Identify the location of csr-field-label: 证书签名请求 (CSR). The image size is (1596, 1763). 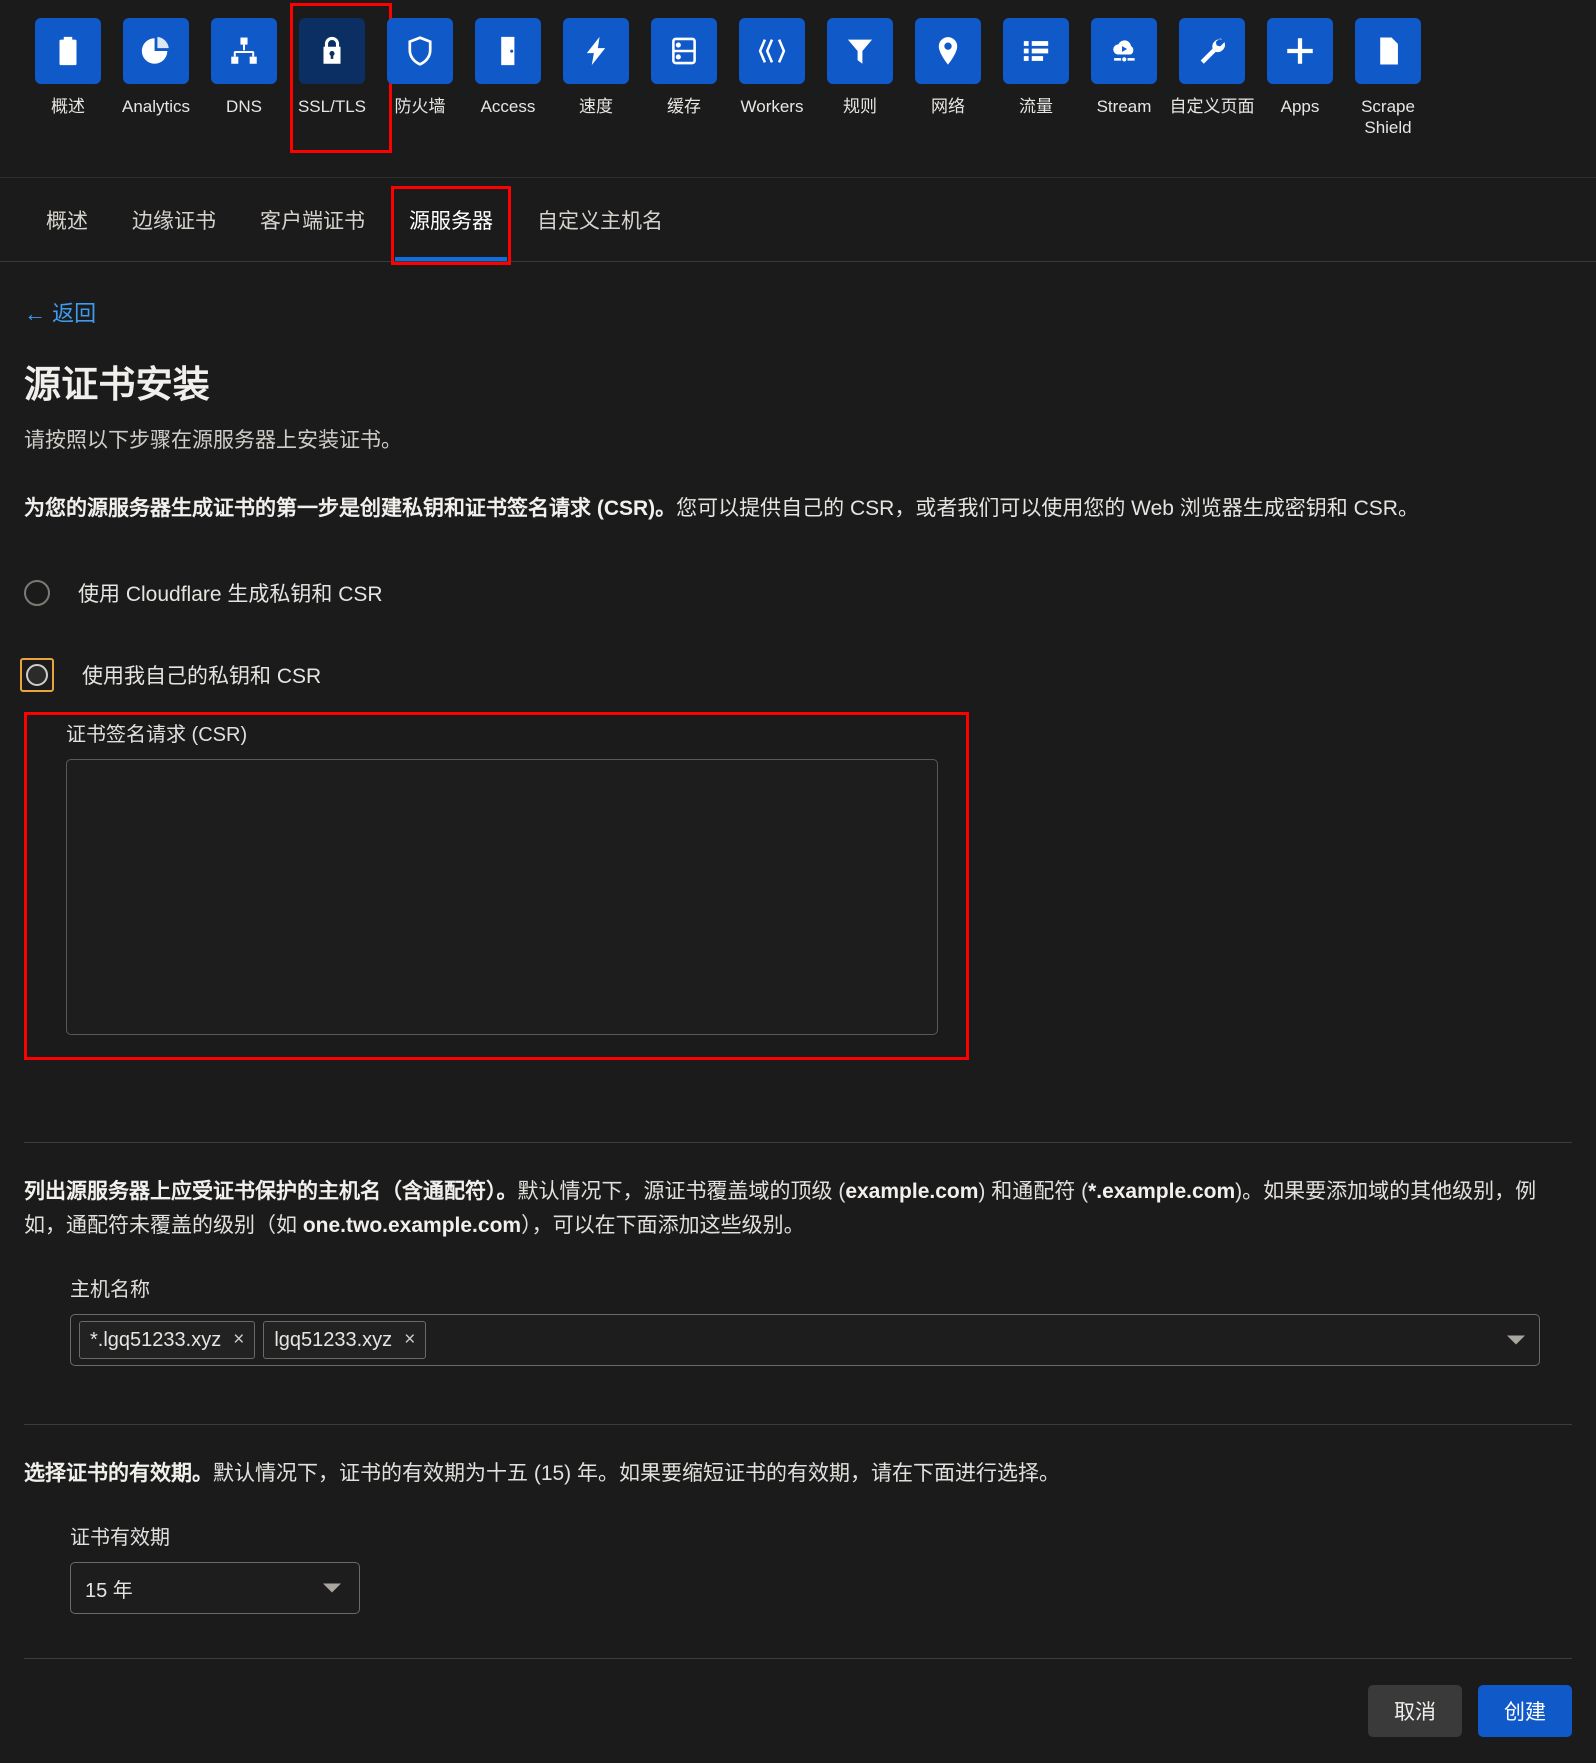
(157, 735).